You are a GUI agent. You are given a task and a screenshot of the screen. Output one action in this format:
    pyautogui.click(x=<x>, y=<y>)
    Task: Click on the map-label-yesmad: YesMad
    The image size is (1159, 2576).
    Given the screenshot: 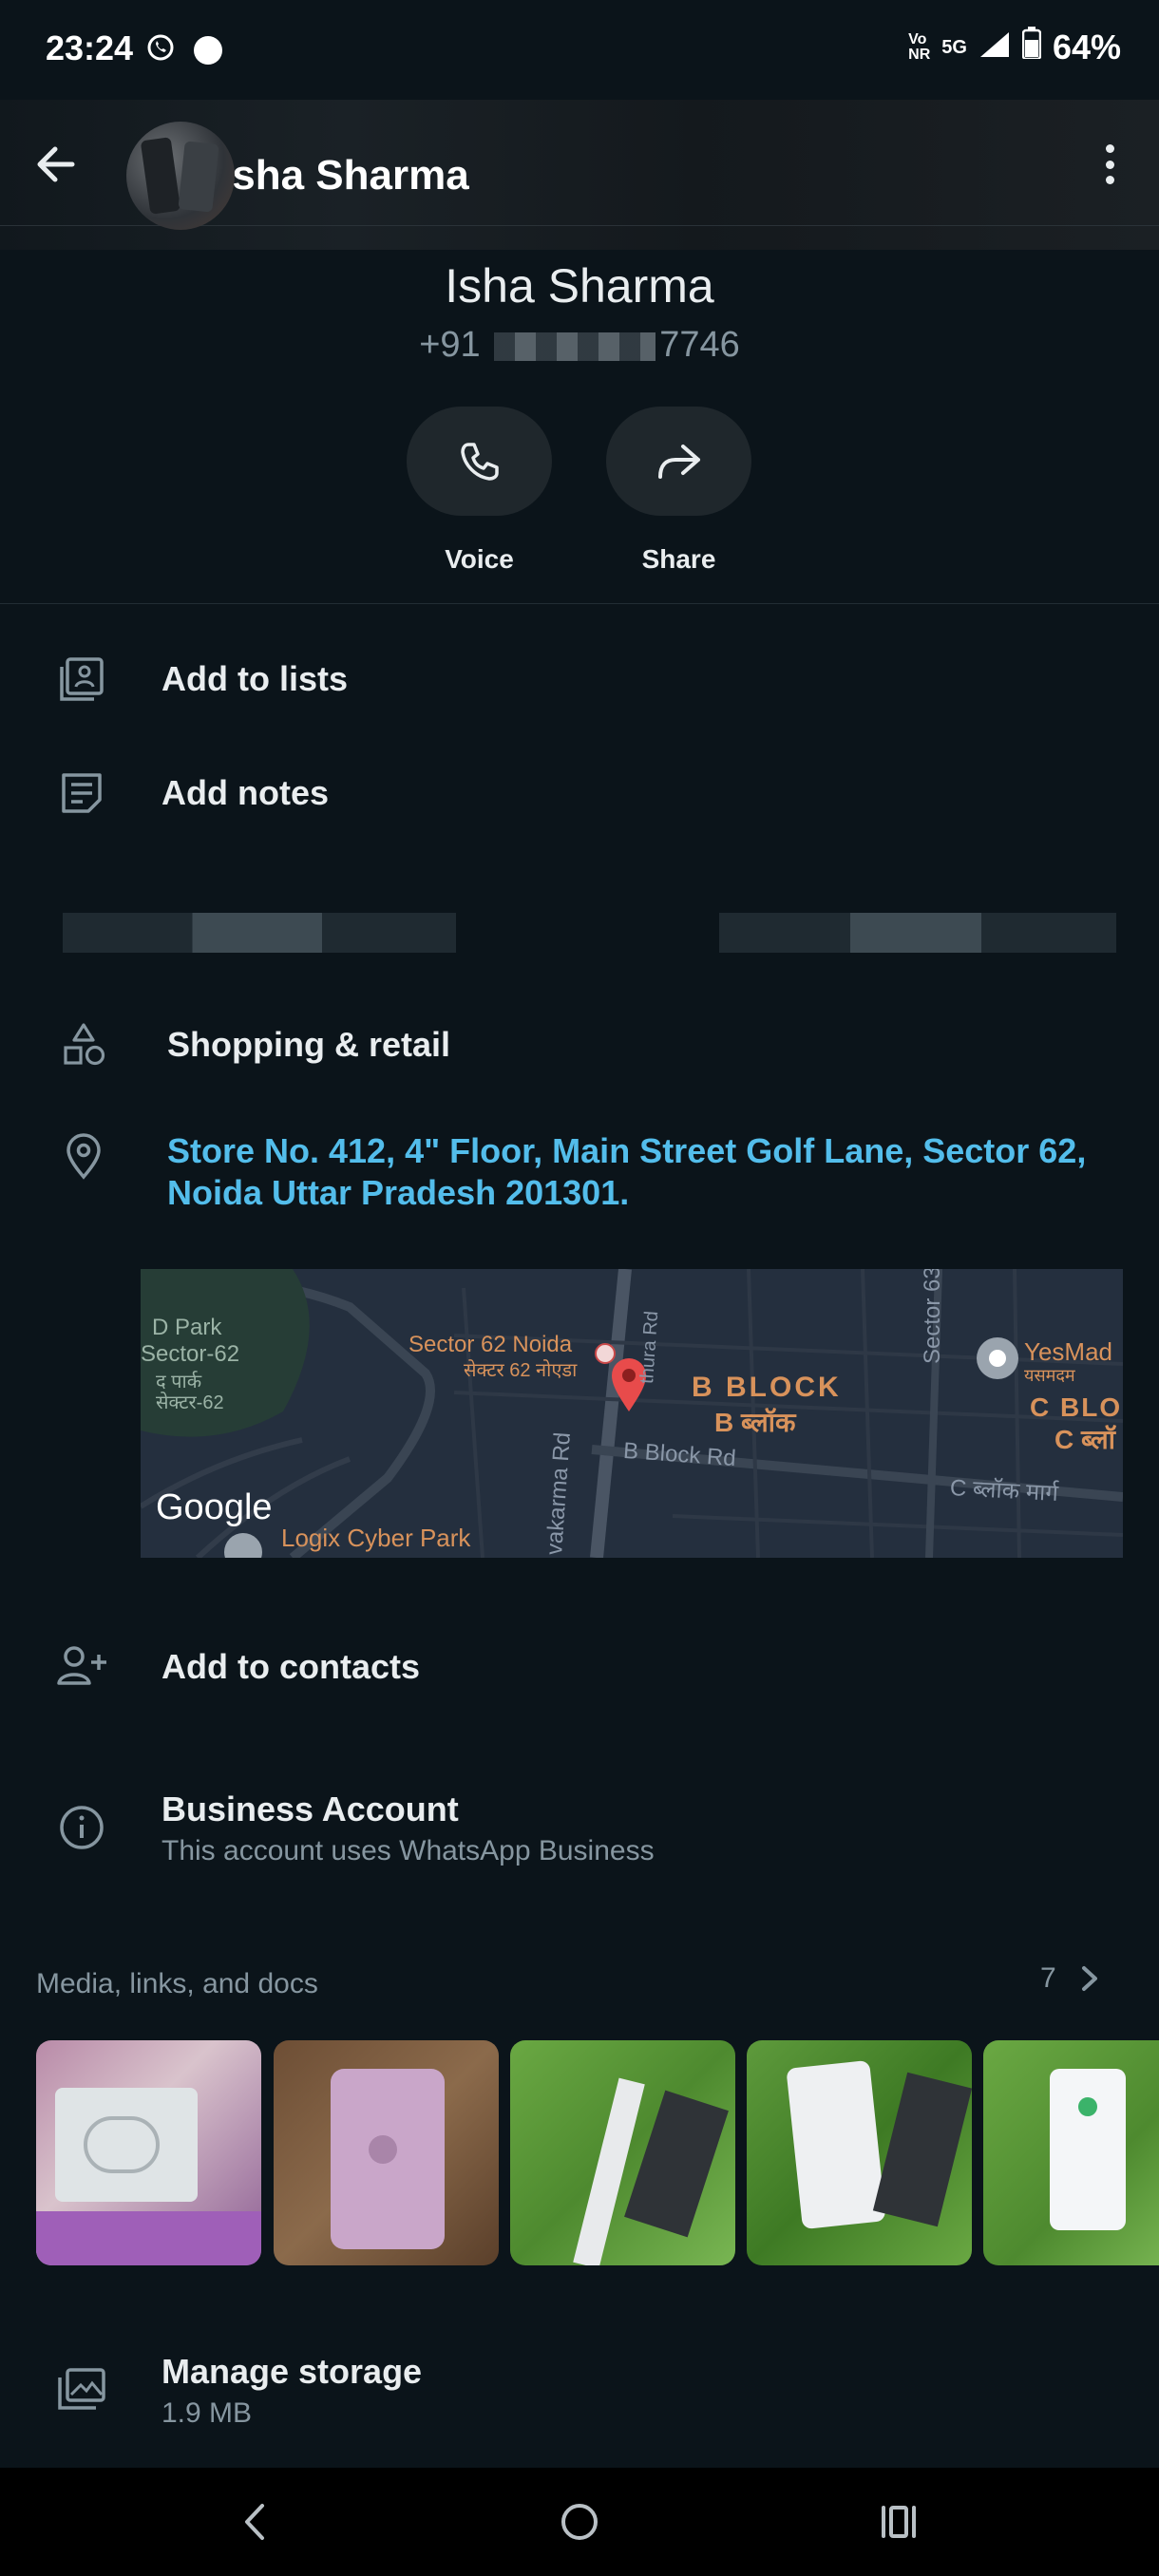 What is the action you would take?
    pyautogui.click(x=1068, y=1351)
    